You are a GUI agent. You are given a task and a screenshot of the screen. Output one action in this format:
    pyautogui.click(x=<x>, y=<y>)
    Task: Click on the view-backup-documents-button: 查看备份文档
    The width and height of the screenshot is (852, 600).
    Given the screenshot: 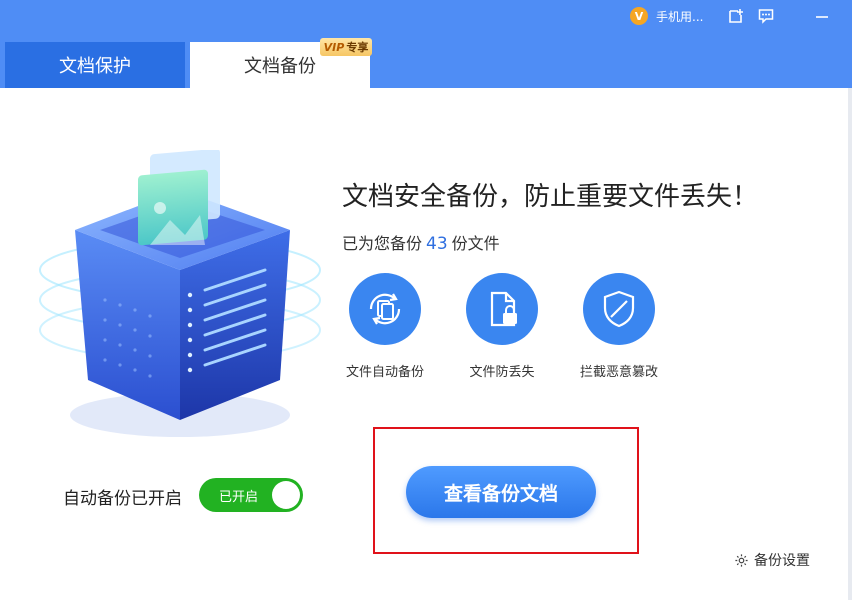 What is the action you would take?
    pyautogui.click(x=501, y=492)
    